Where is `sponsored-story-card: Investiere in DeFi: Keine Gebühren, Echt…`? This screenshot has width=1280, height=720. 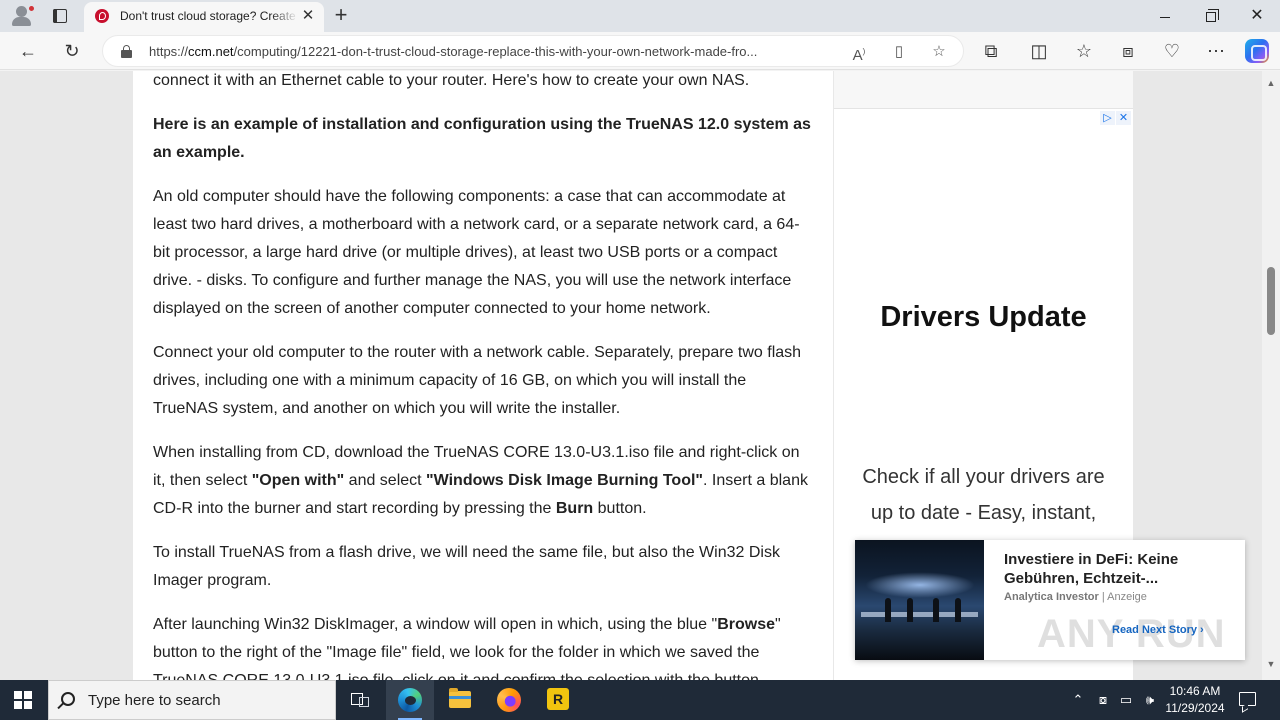
sponsored-story-card: Investiere in DeFi: Keine Gebühren, Echt… is located at coordinates (1050, 600).